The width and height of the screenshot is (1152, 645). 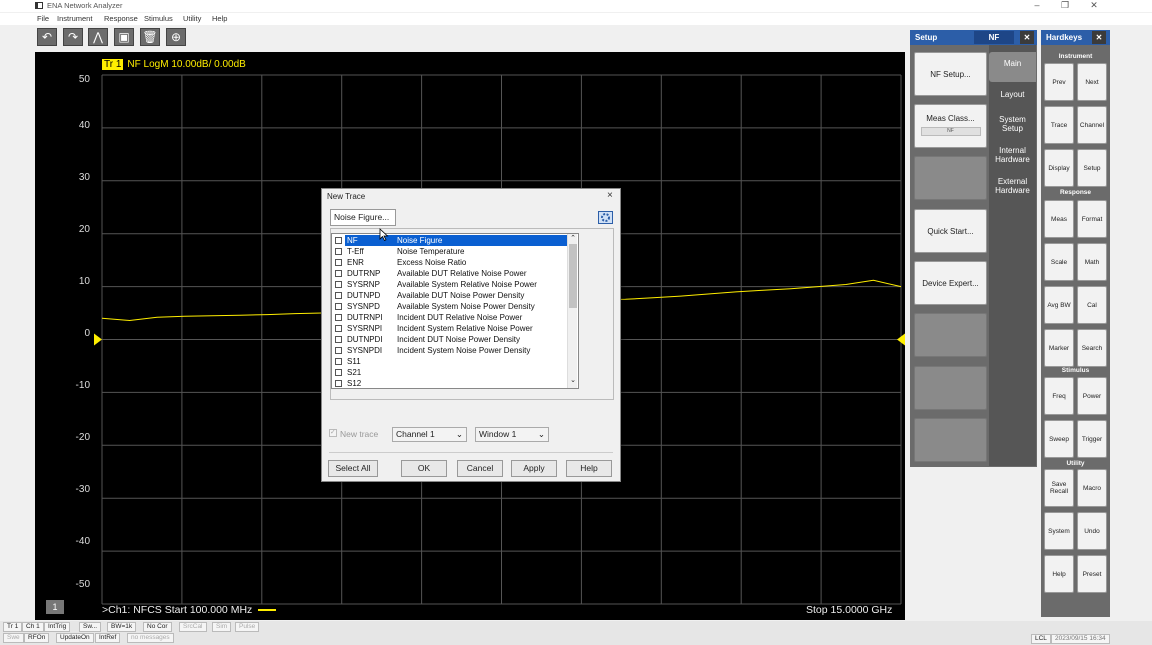 I want to click on redo-icon: ↷, so click(x=73, y=37).